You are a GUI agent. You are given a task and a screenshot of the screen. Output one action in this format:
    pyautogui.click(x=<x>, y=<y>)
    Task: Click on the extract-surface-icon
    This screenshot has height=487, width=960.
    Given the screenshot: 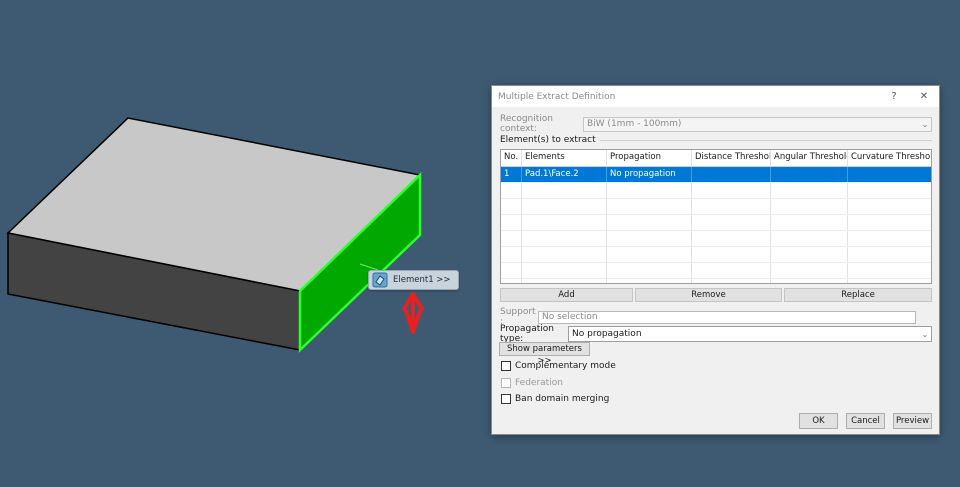 What is the action you would take?
    pyautogui.click(x=380, y=280)
    